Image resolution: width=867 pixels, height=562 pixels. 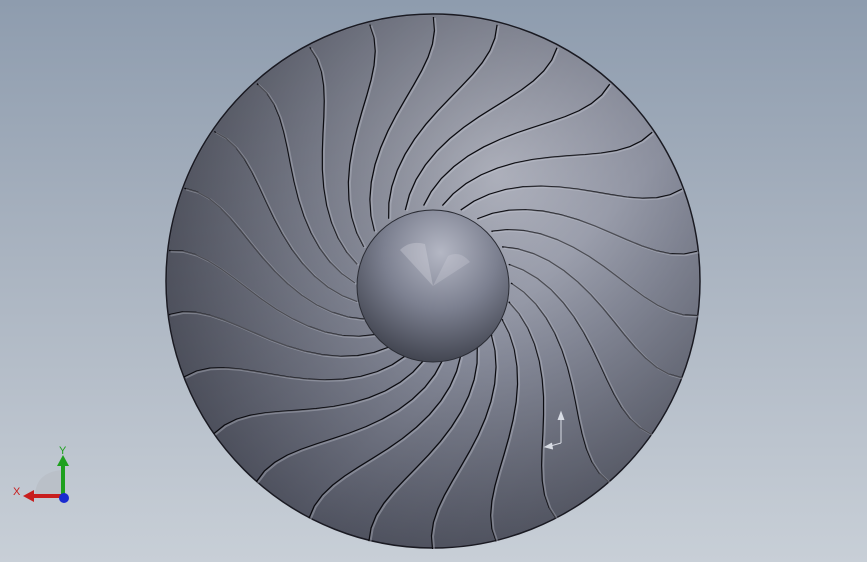 I want to click on x-axis-label: X, so click(x=17, y=492).